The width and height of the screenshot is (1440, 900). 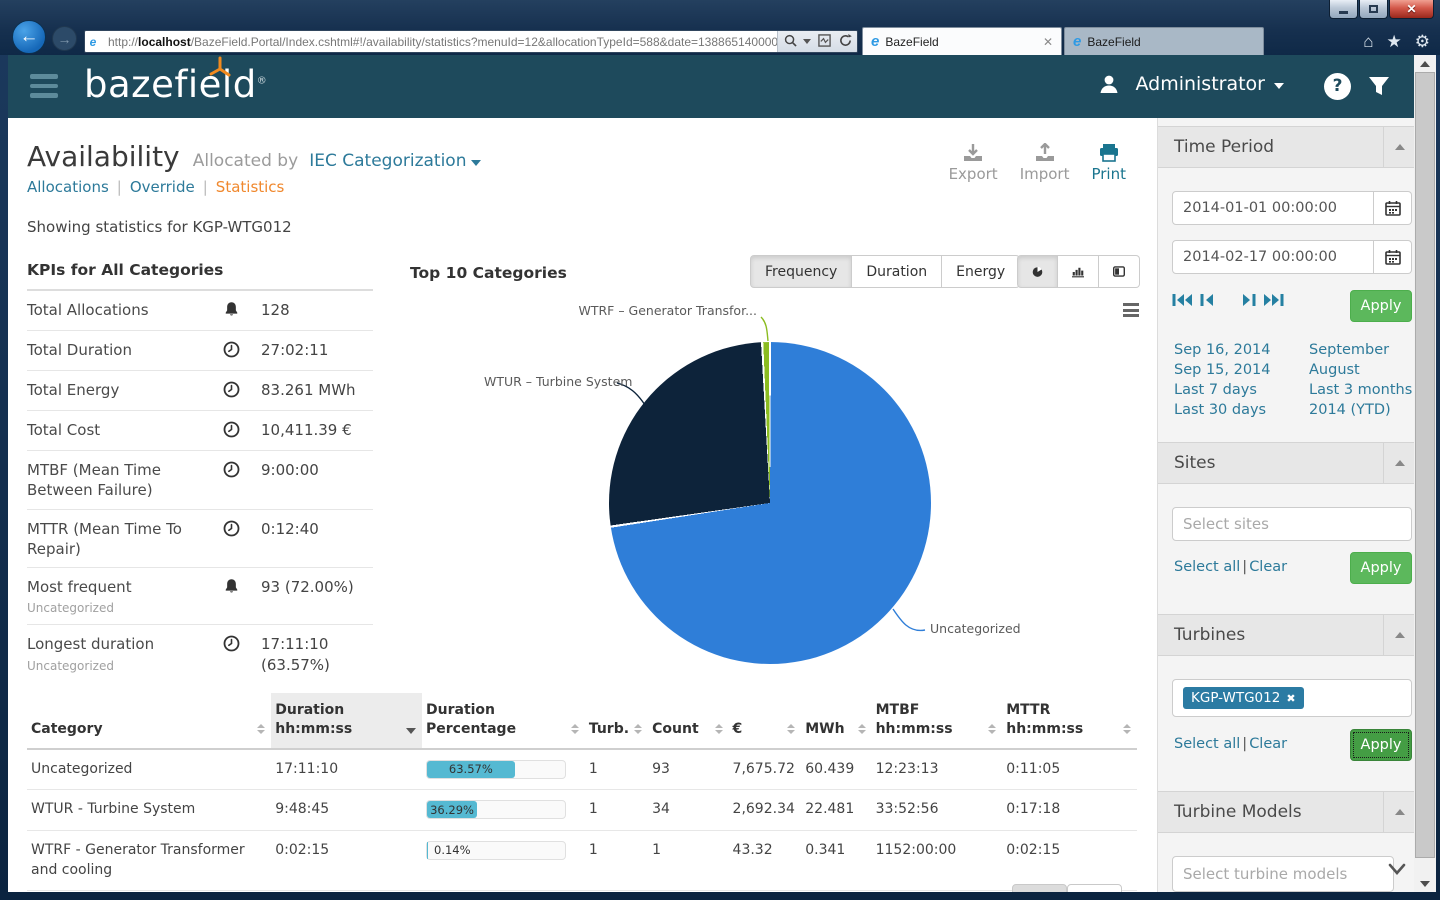 I want to click on minimize-button, so click(x=1343, y=9).